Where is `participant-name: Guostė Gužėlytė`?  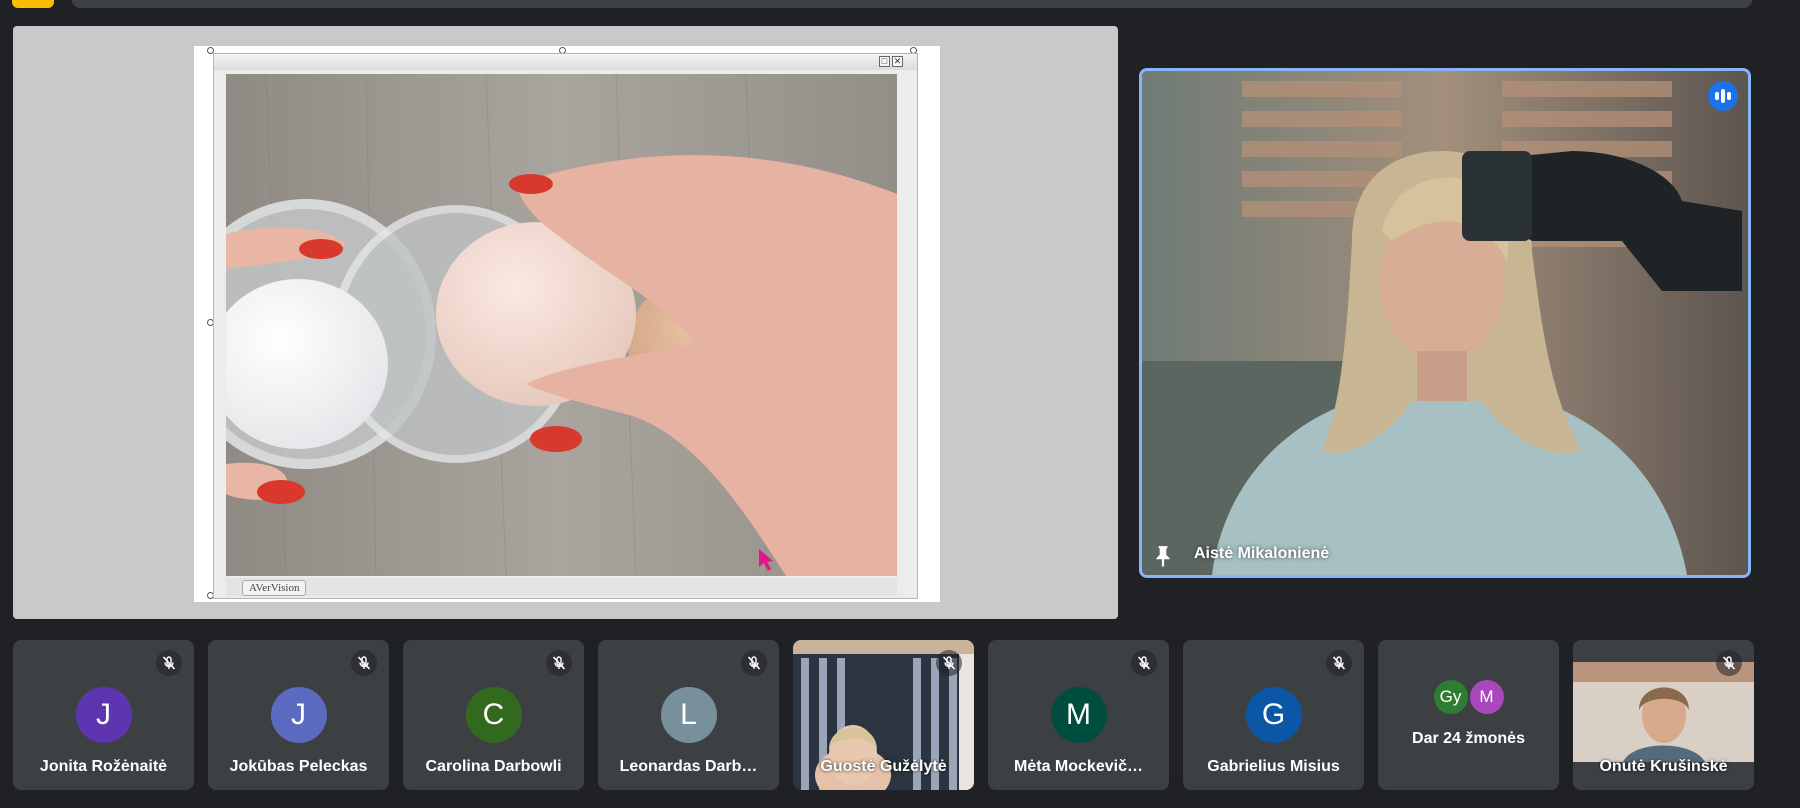 participant-name: Guostė Gužėlytė is located at coordinates (883, 766).